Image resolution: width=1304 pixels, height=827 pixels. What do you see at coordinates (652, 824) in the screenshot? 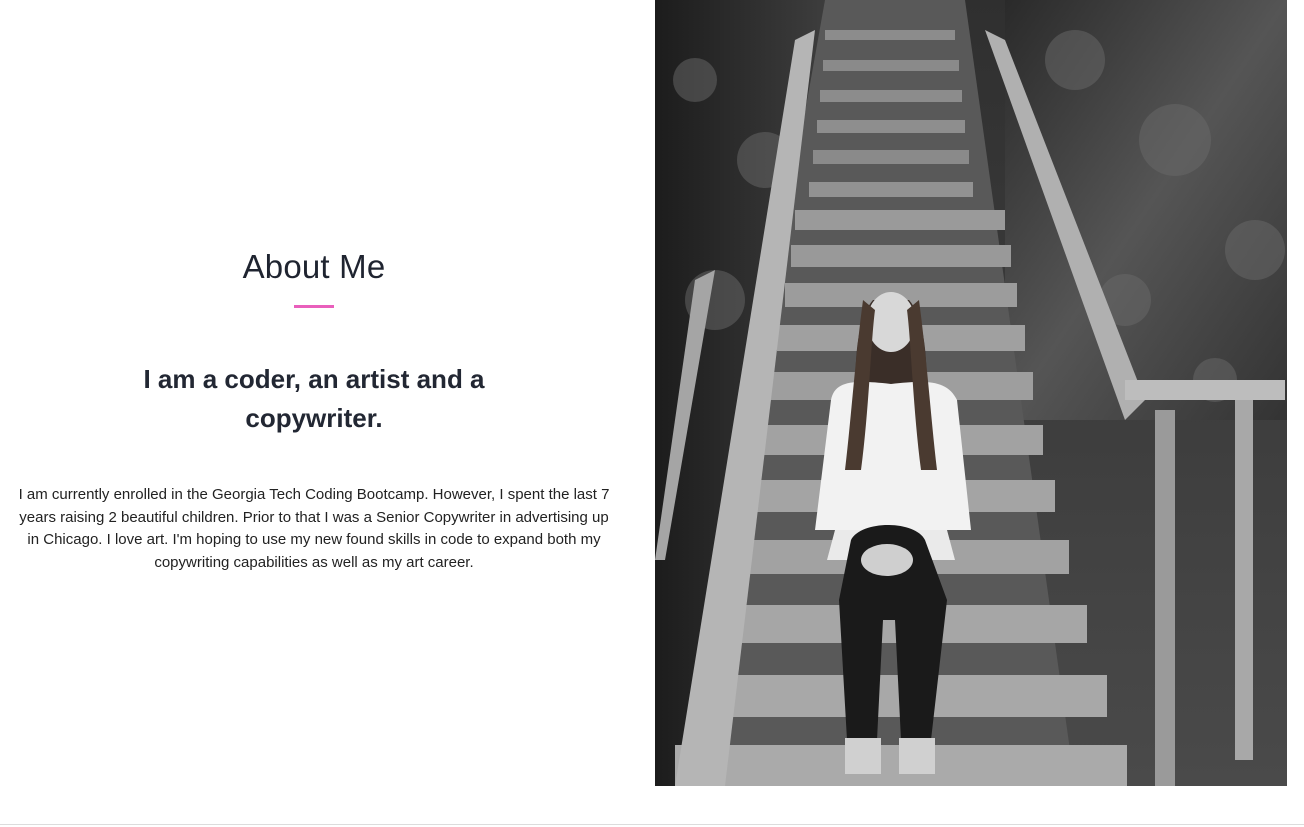
I see `section-divider` at bounding box center [652, 824].